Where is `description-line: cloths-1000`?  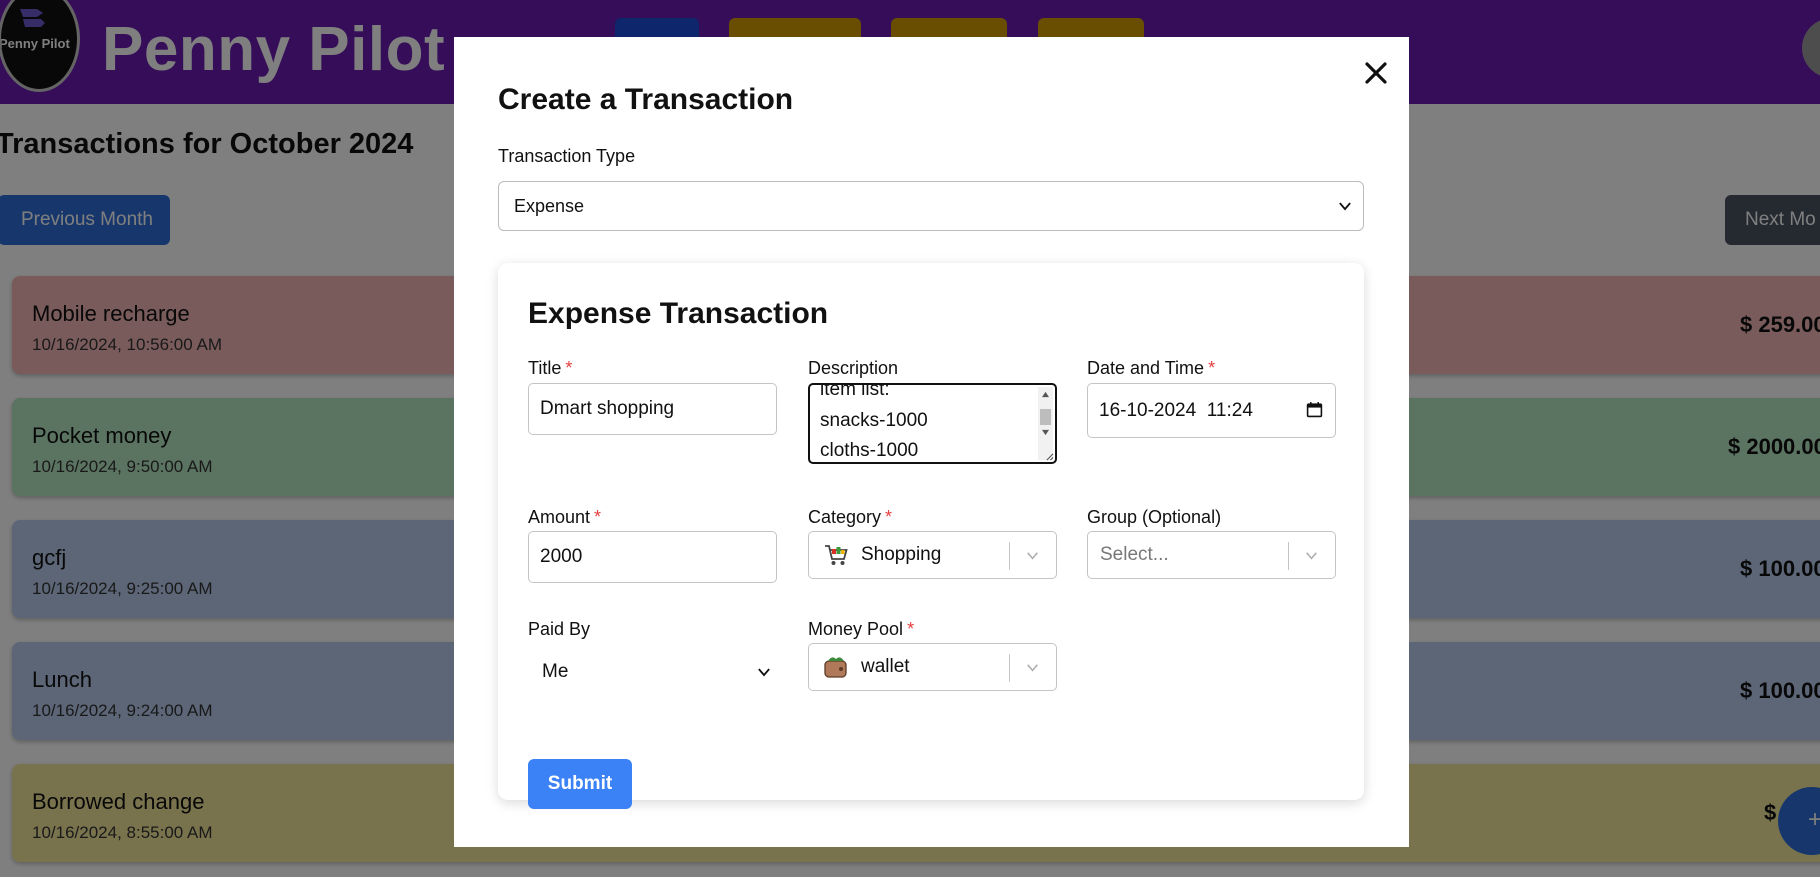 description-line: cloths-1000 is located at coordinates (869, 450).